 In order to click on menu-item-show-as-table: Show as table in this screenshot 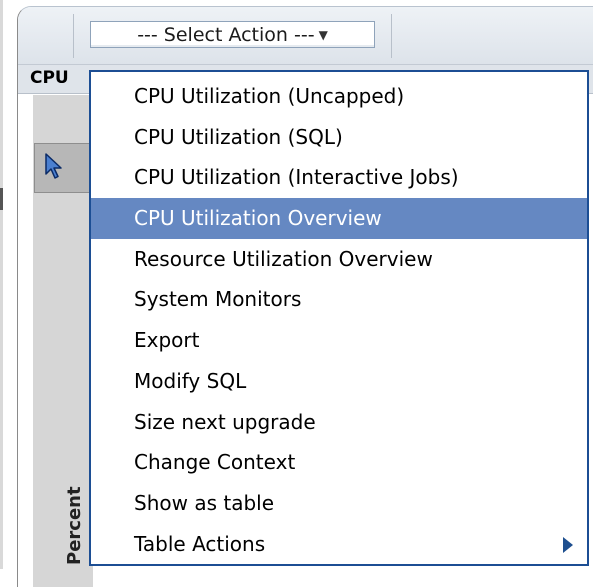, I will do `click(339, 503)`.